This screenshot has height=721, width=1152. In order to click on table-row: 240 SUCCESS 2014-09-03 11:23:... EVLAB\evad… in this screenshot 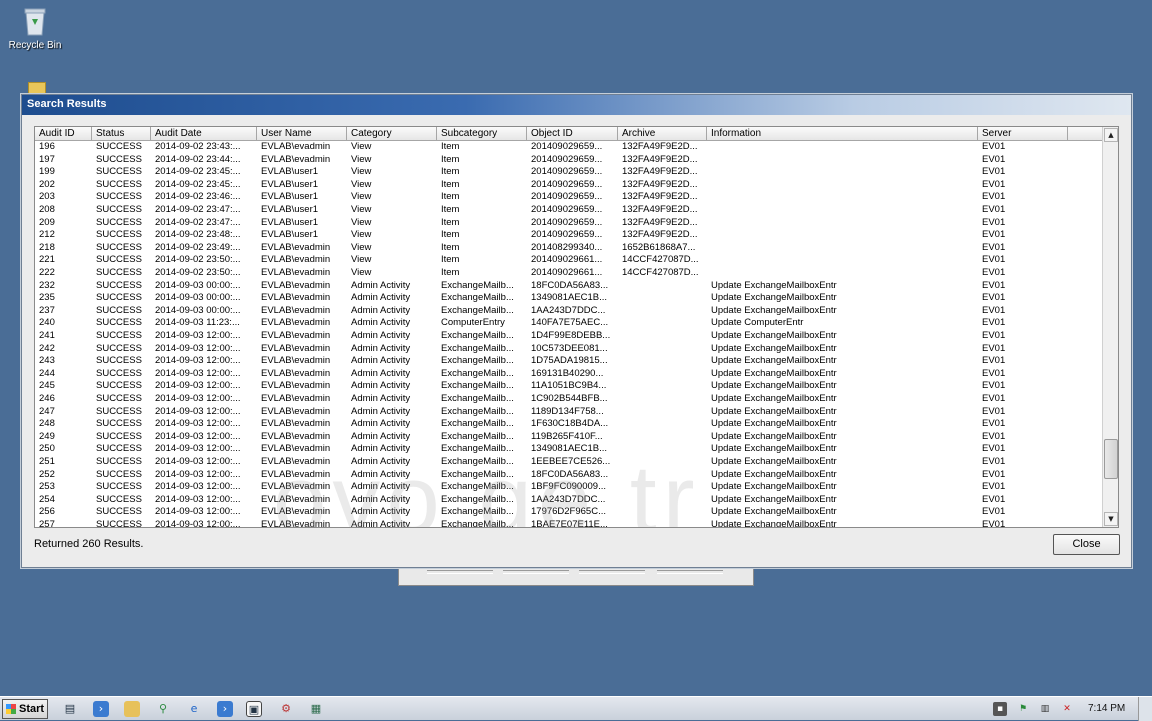, I will do `click(569, 323)`.